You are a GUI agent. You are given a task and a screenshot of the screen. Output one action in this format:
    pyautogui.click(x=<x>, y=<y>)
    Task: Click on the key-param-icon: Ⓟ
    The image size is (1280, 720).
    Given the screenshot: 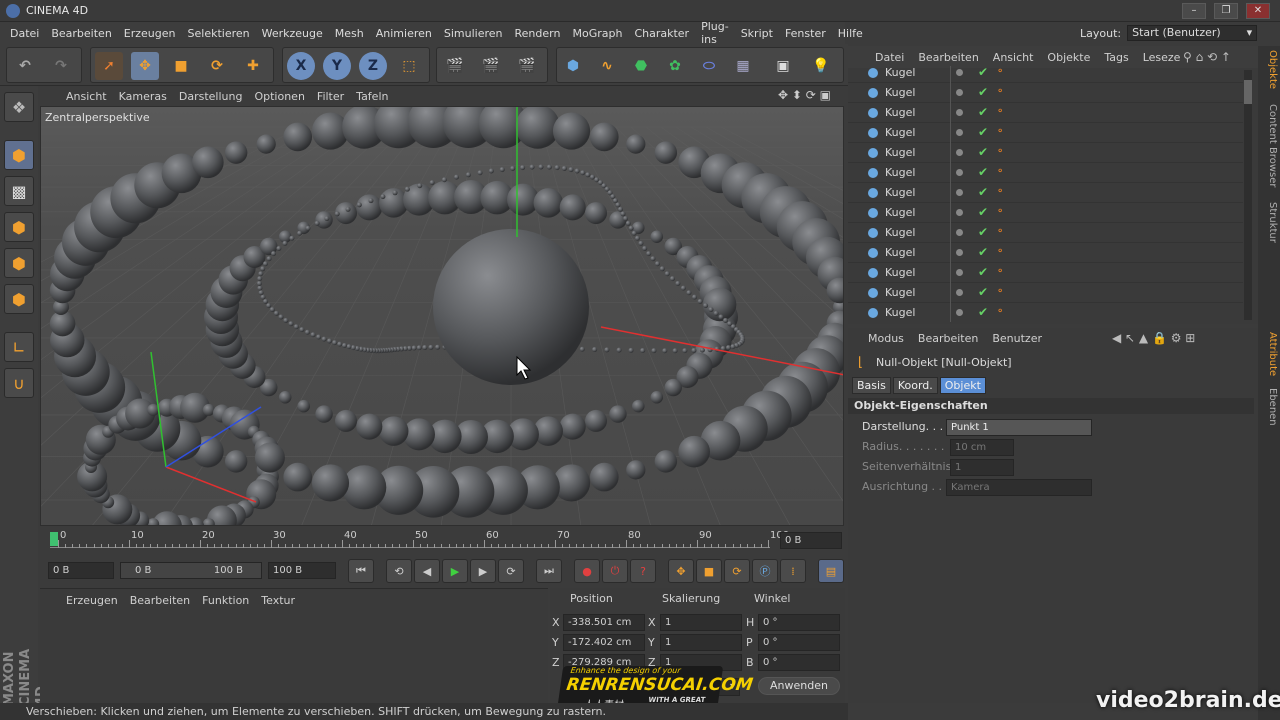 What is the action you would take?
    pyautogui.click(x=765, y=571)
    